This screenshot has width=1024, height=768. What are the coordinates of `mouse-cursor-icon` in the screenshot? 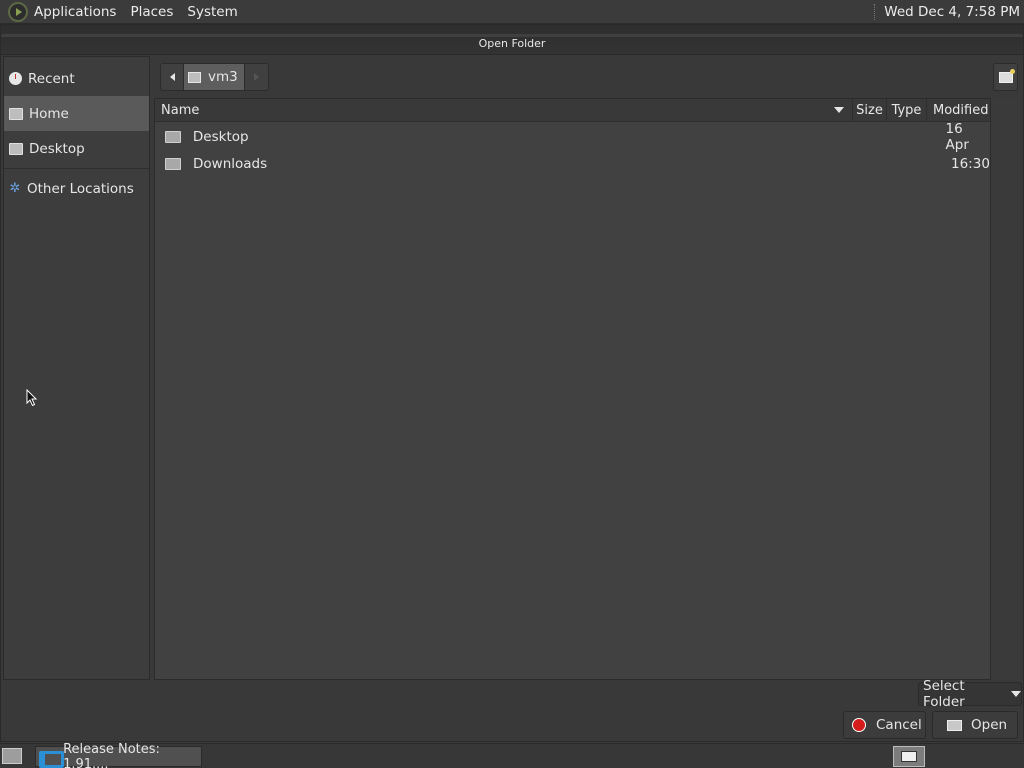 It's located at (32, 398).